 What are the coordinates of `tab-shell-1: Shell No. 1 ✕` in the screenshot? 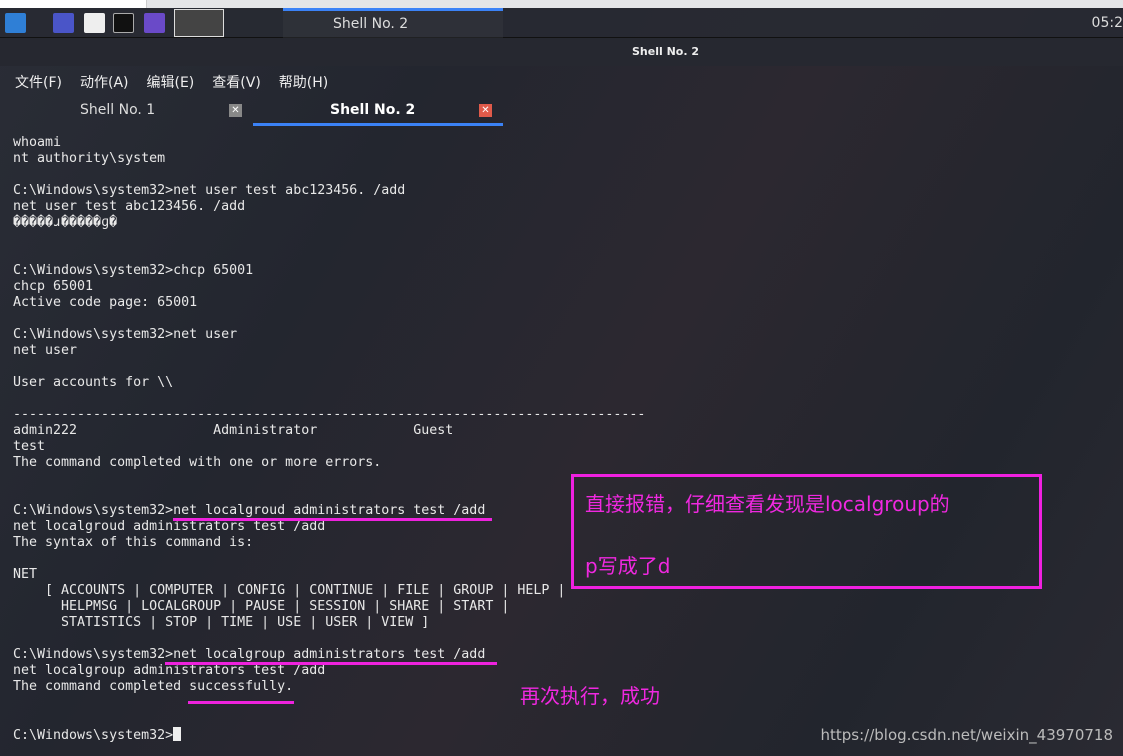 It's located at (125, 111).